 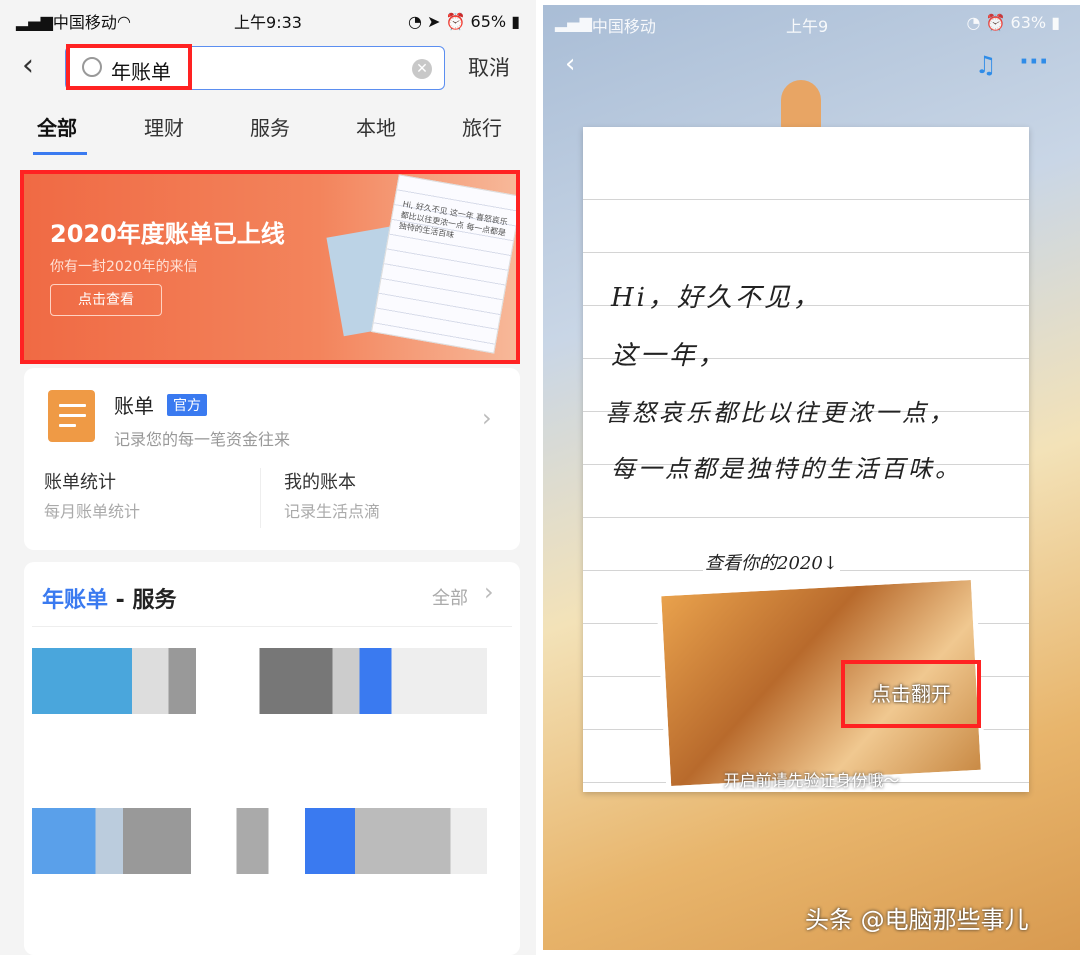 I want to click on bill-icon, so click(x=71, y=416).